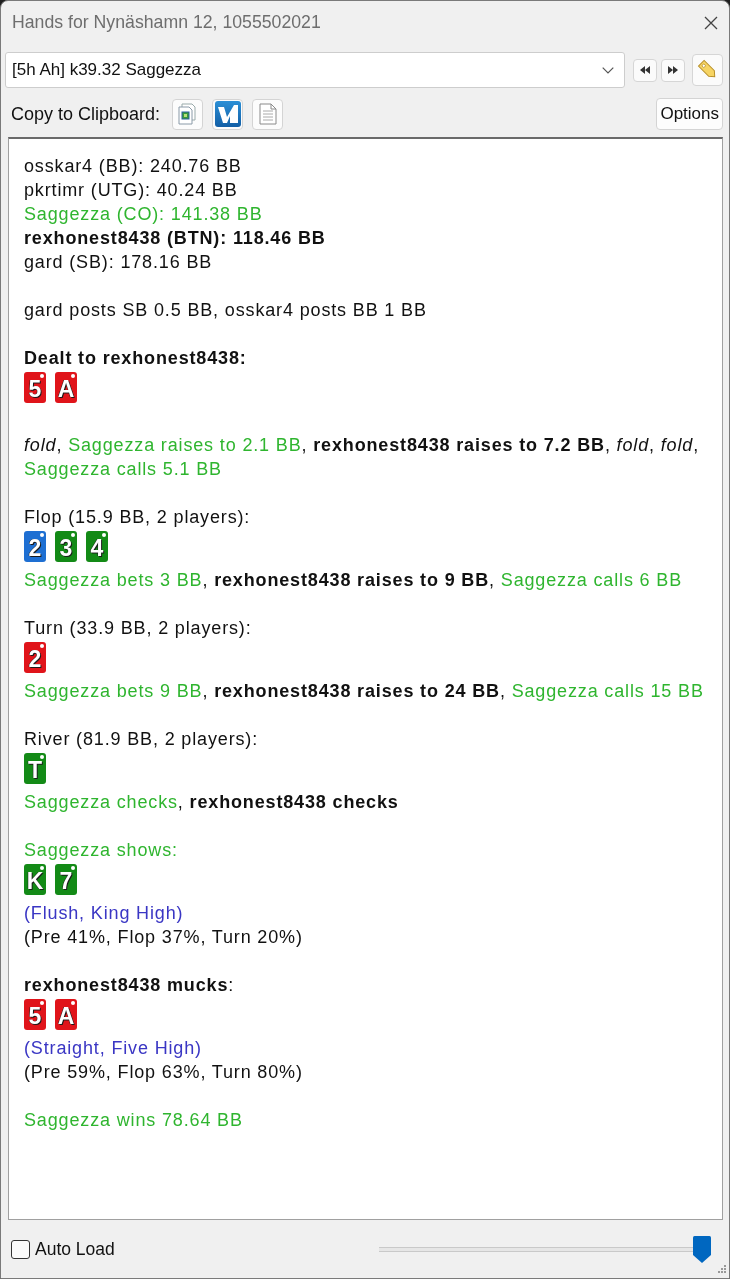 The height and width of the screenshot is (1279, 730). I want to click on card-rank: K, so click(35, 881).